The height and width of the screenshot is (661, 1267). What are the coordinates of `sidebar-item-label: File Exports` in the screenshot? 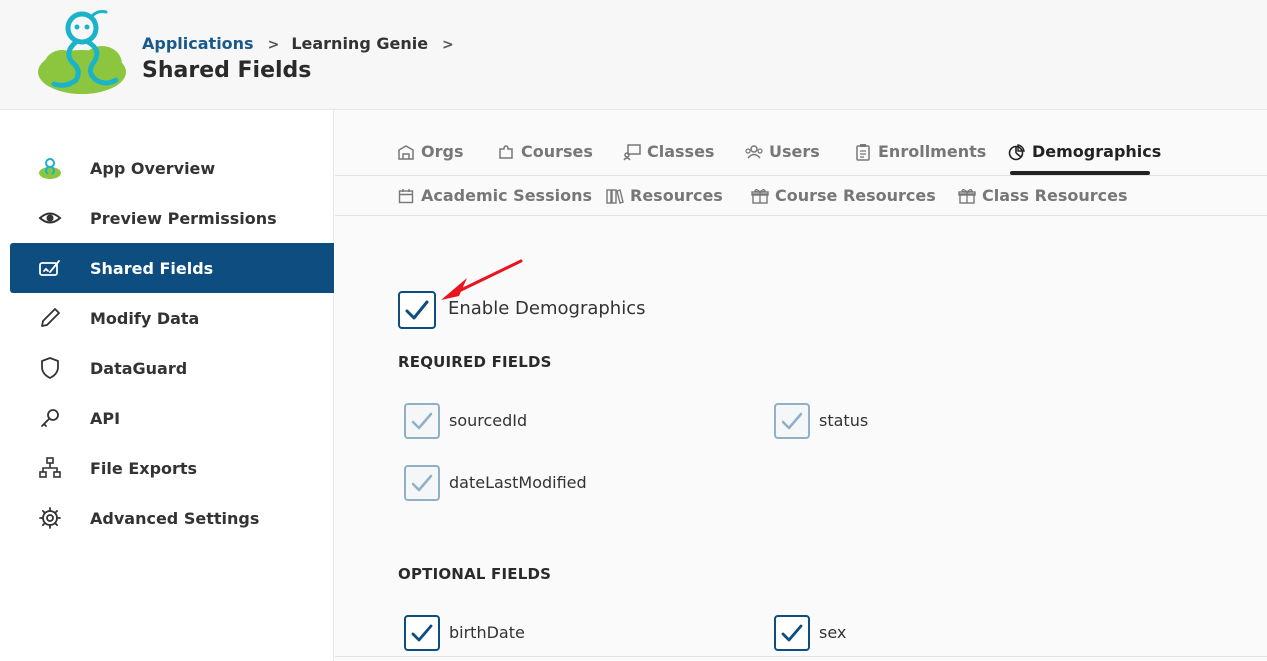 It's located at (144, 468).